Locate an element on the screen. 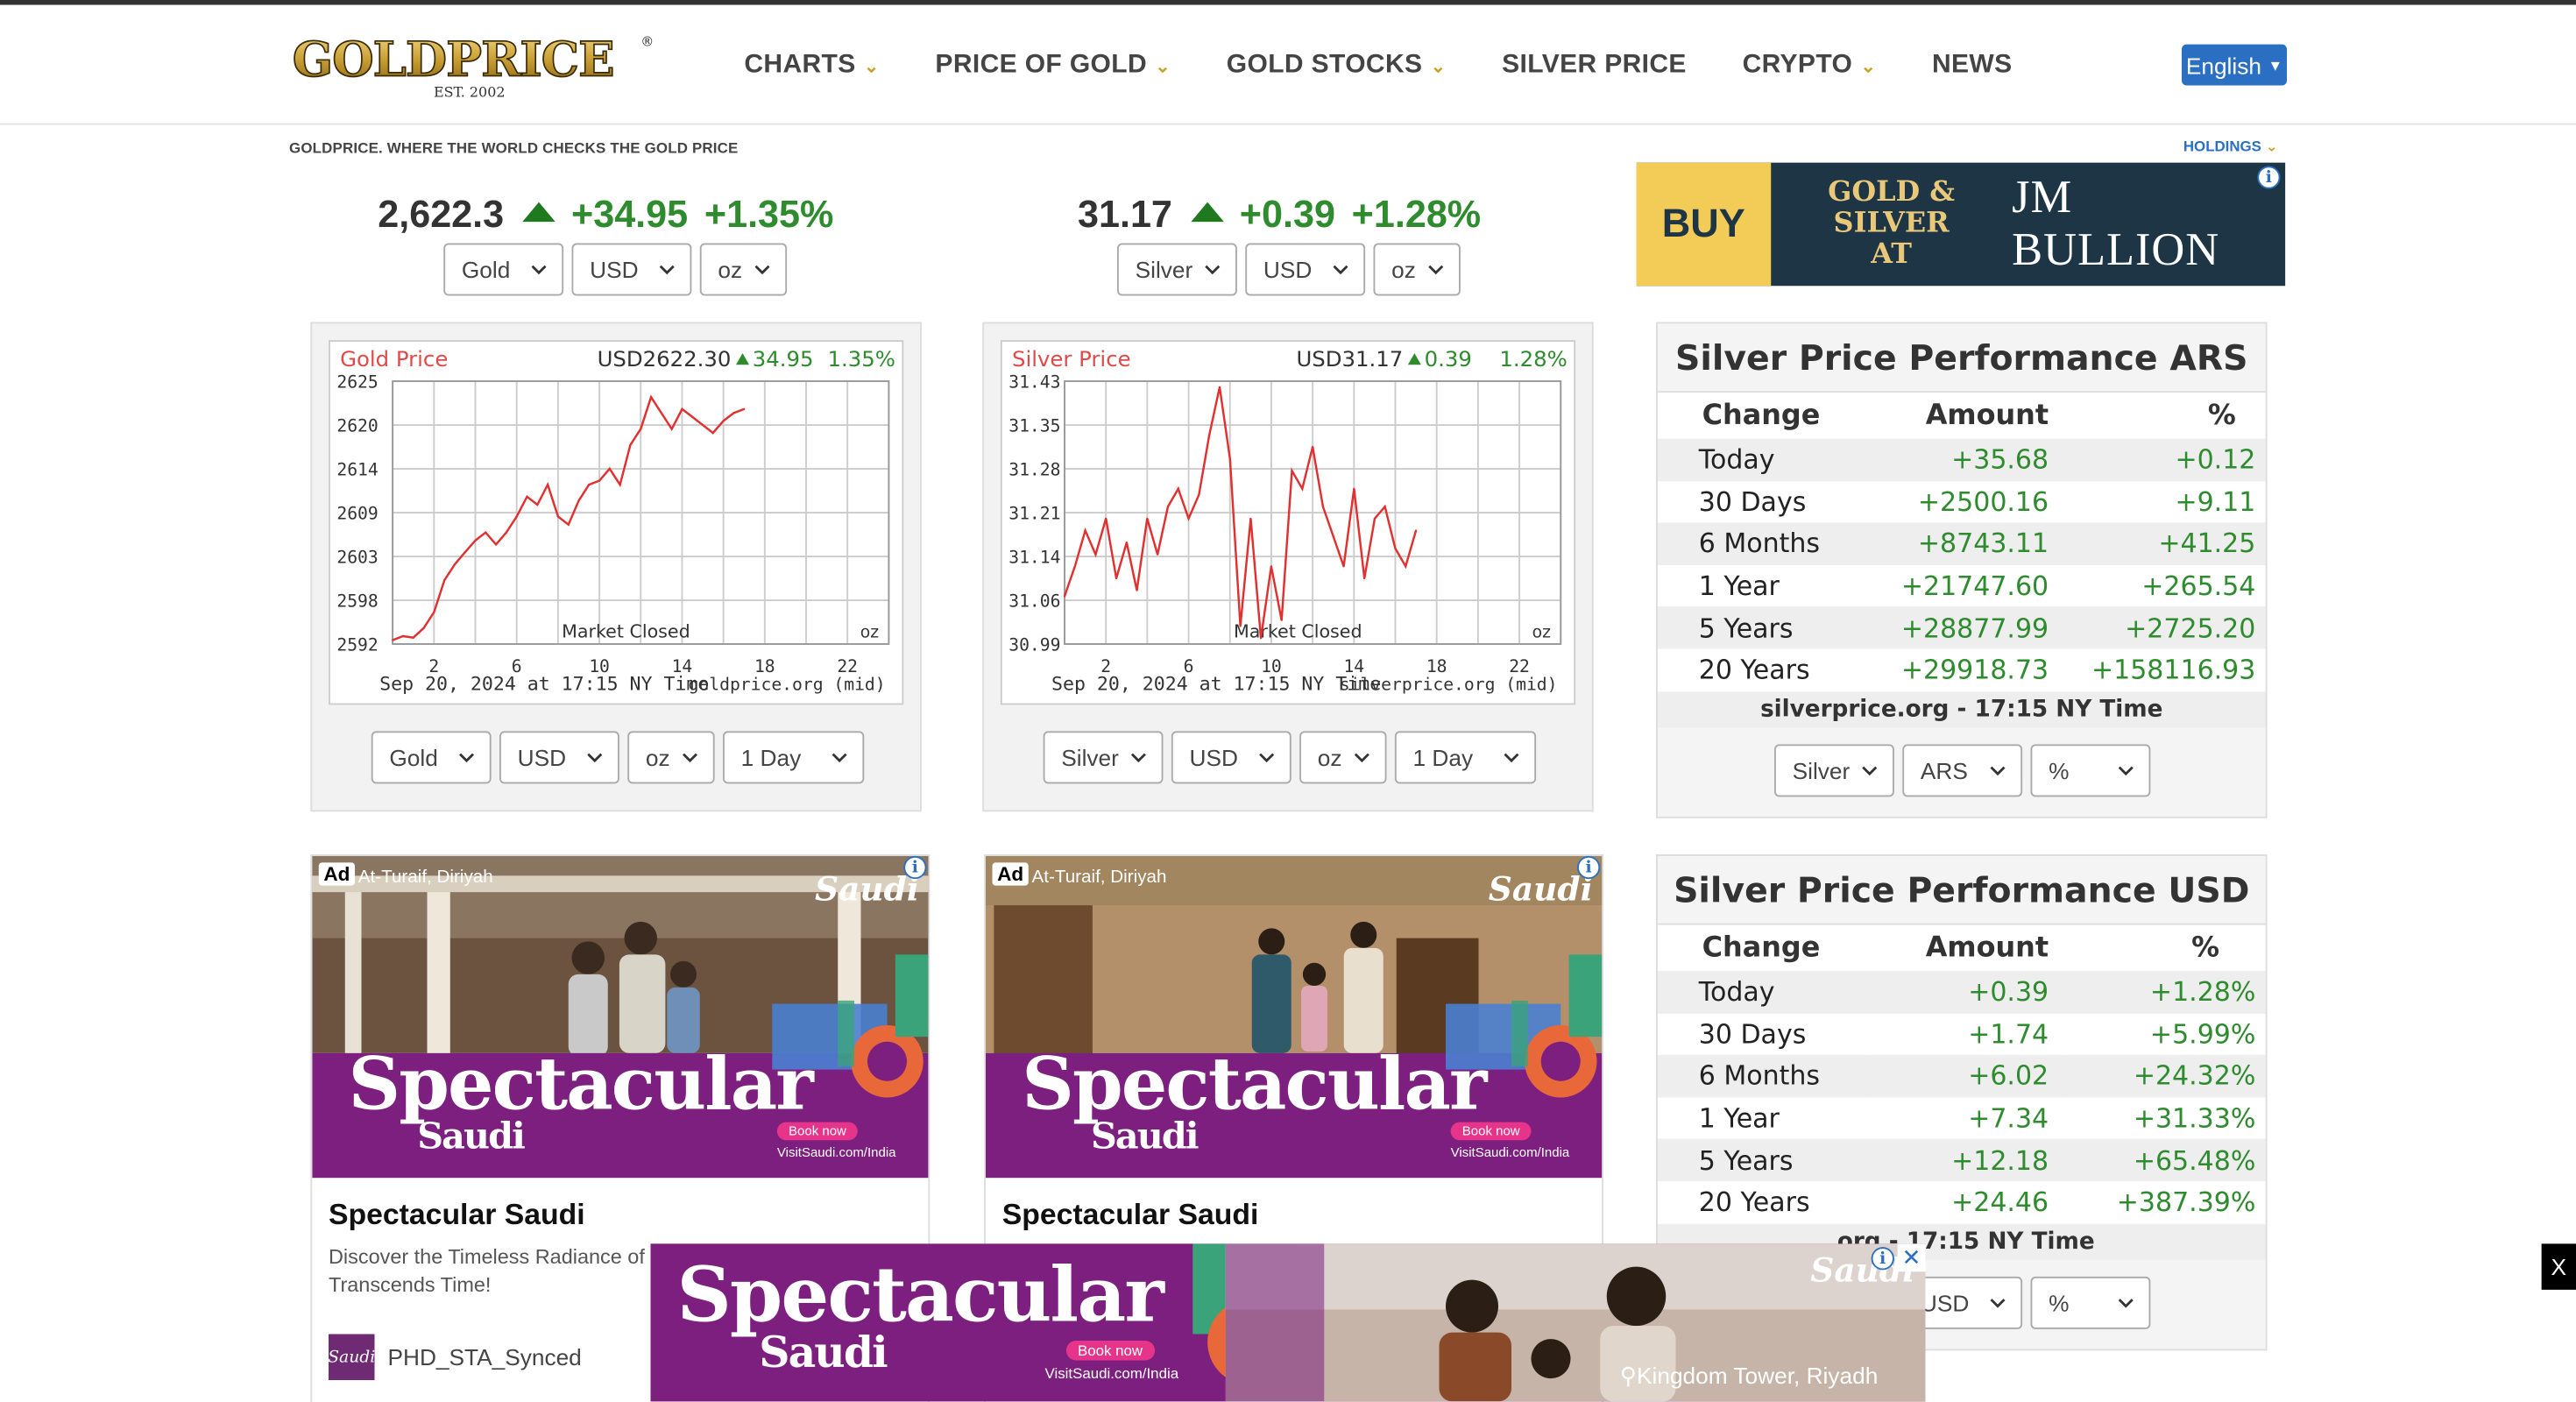  y-tick-label: 2625 is located at coordinates (357, 383).